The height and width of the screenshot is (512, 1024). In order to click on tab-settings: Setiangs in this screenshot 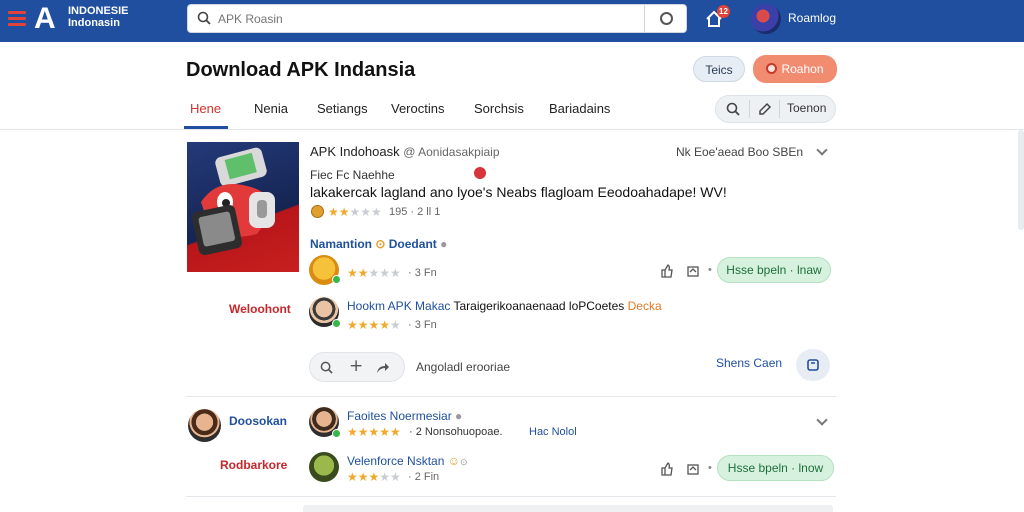, I will do `click(342, 108)`.